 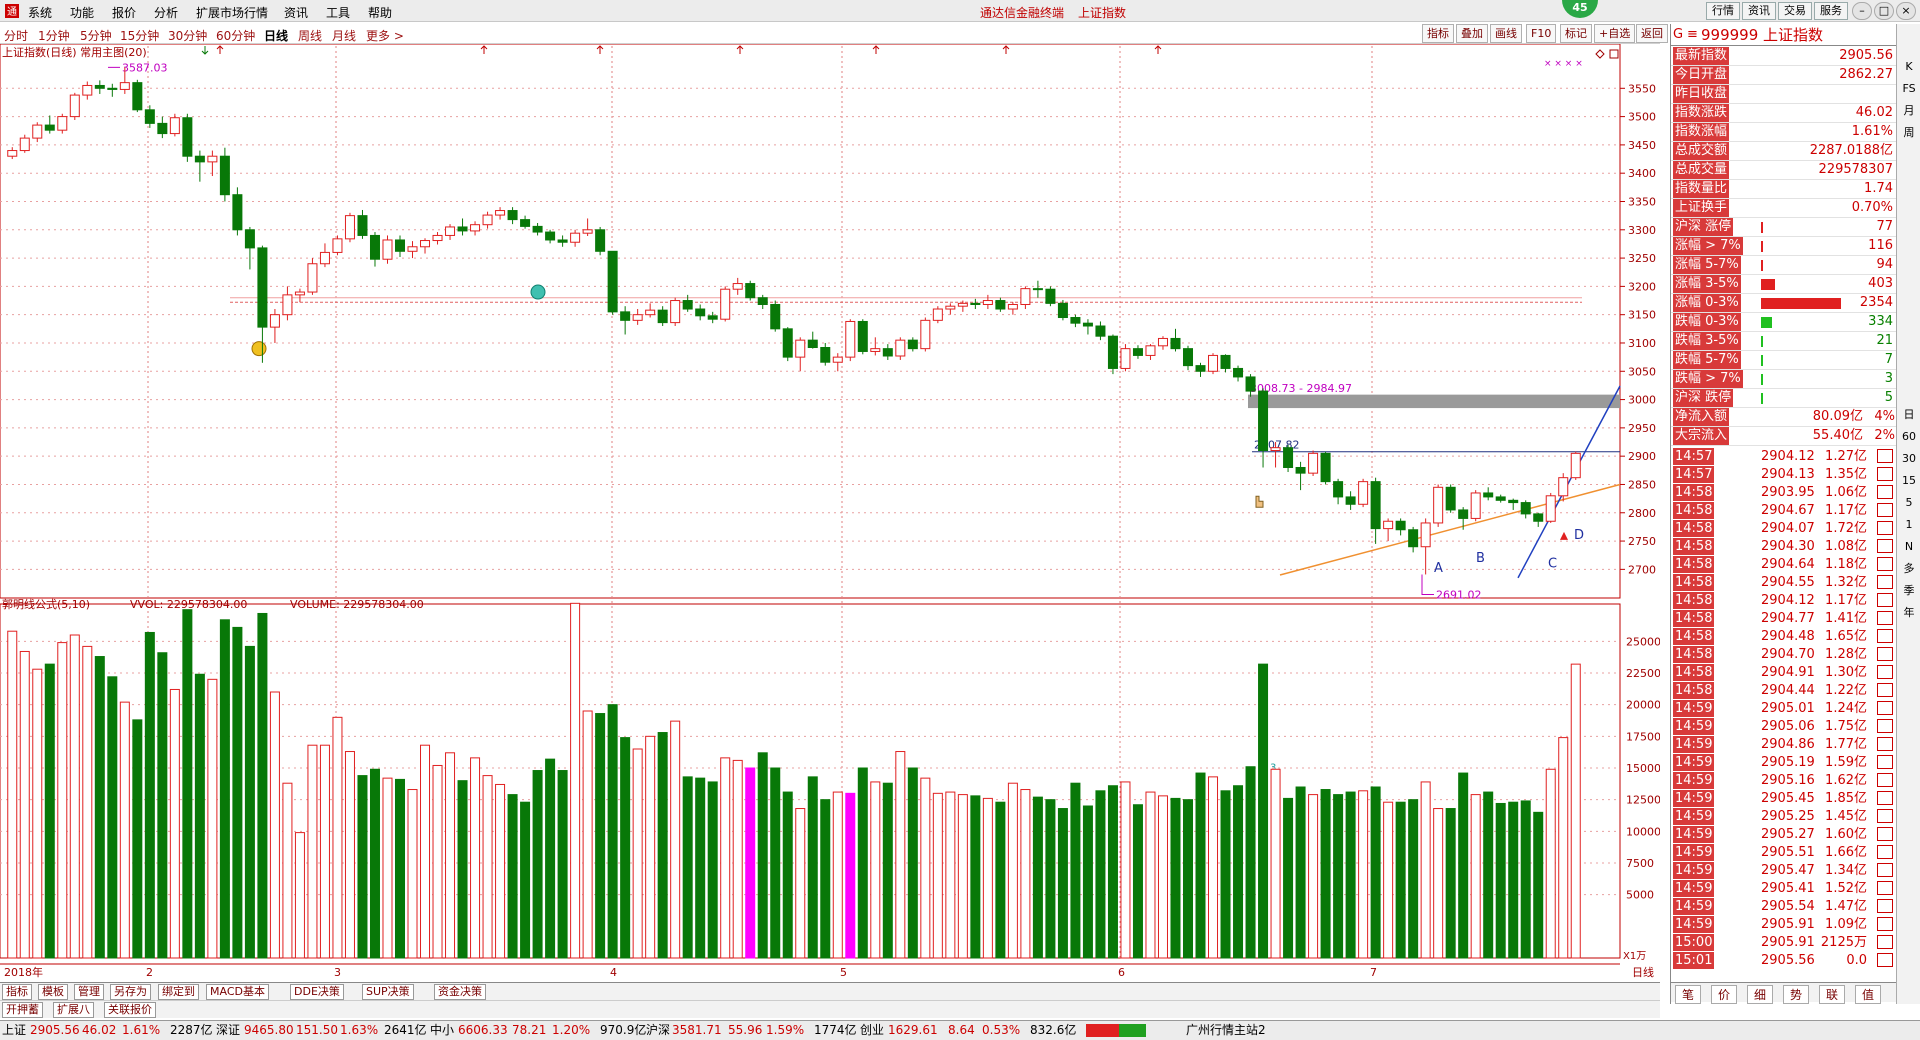 What do you see at coordinates (1909, 503) in the screenshot?
I see `side-tool-8: 5` at bounding box center [1909, 503].